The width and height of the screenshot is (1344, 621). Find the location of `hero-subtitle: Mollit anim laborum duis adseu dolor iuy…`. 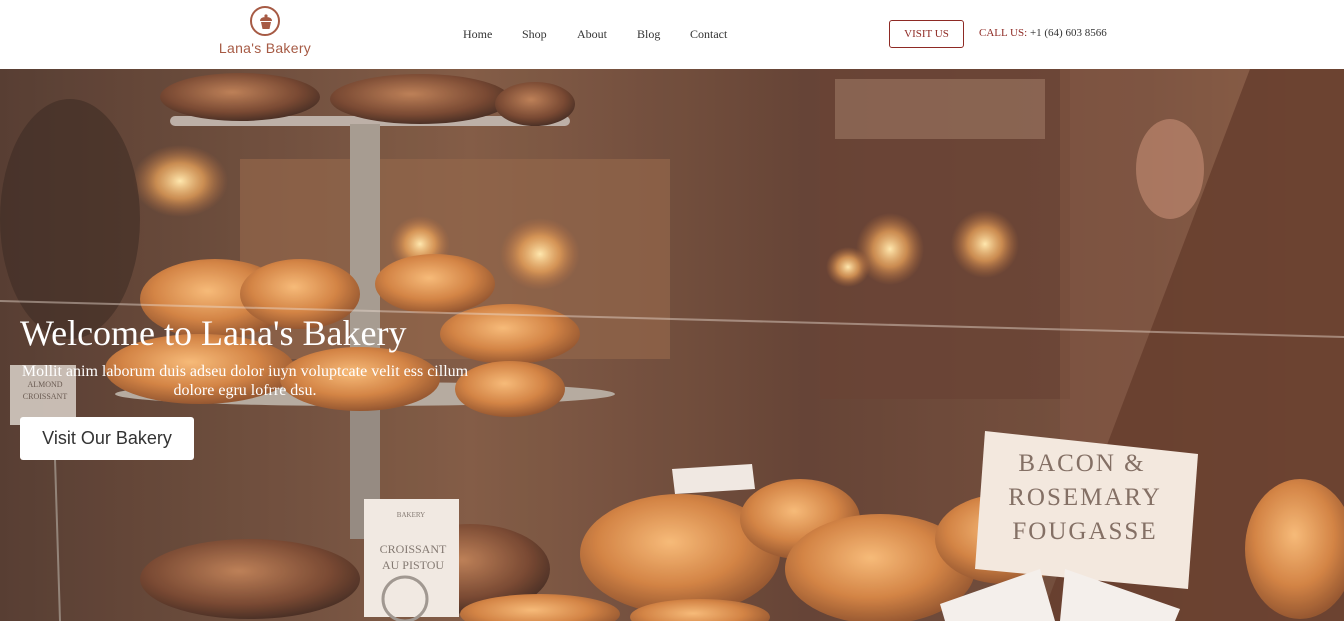

hero-subtitle: Mollit anim laborum duis adseu dolor iuy… is located at coordinates (245, 381).